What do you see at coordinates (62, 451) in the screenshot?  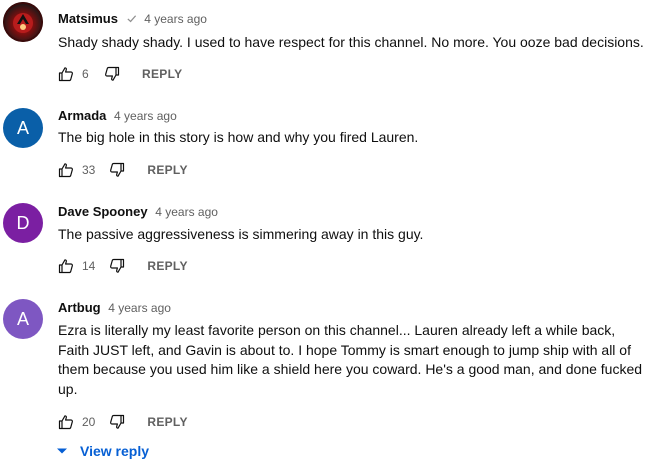 I see `caret-down-icon` at bounding box center [62, 451].